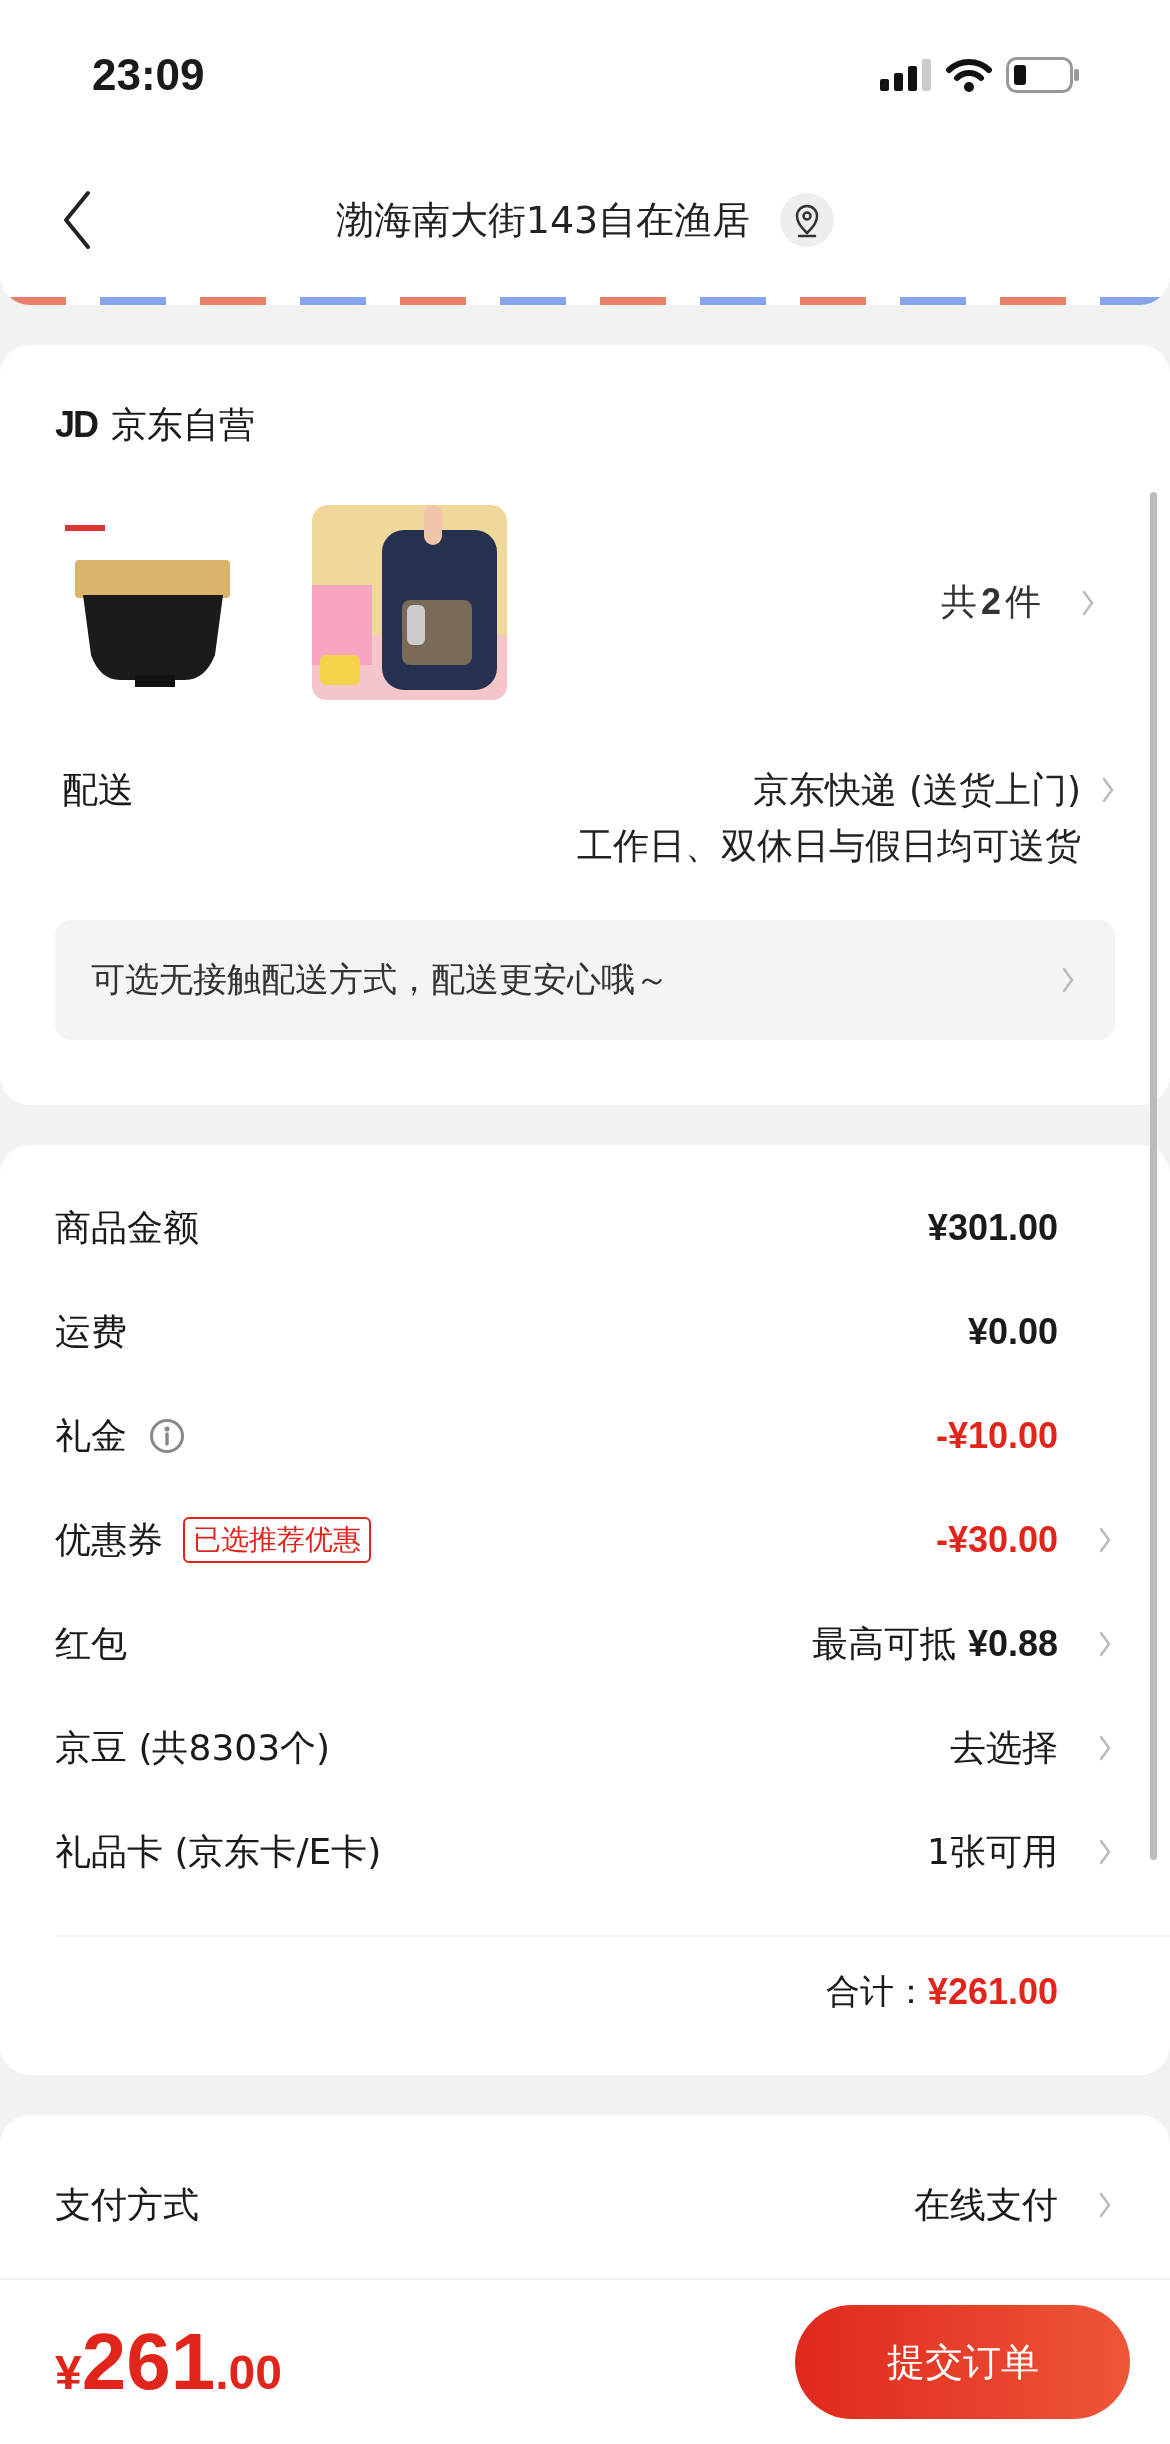  Describe the element at coordinates (969, 75) in the screenshot. I see `wifi-icon` at that location.